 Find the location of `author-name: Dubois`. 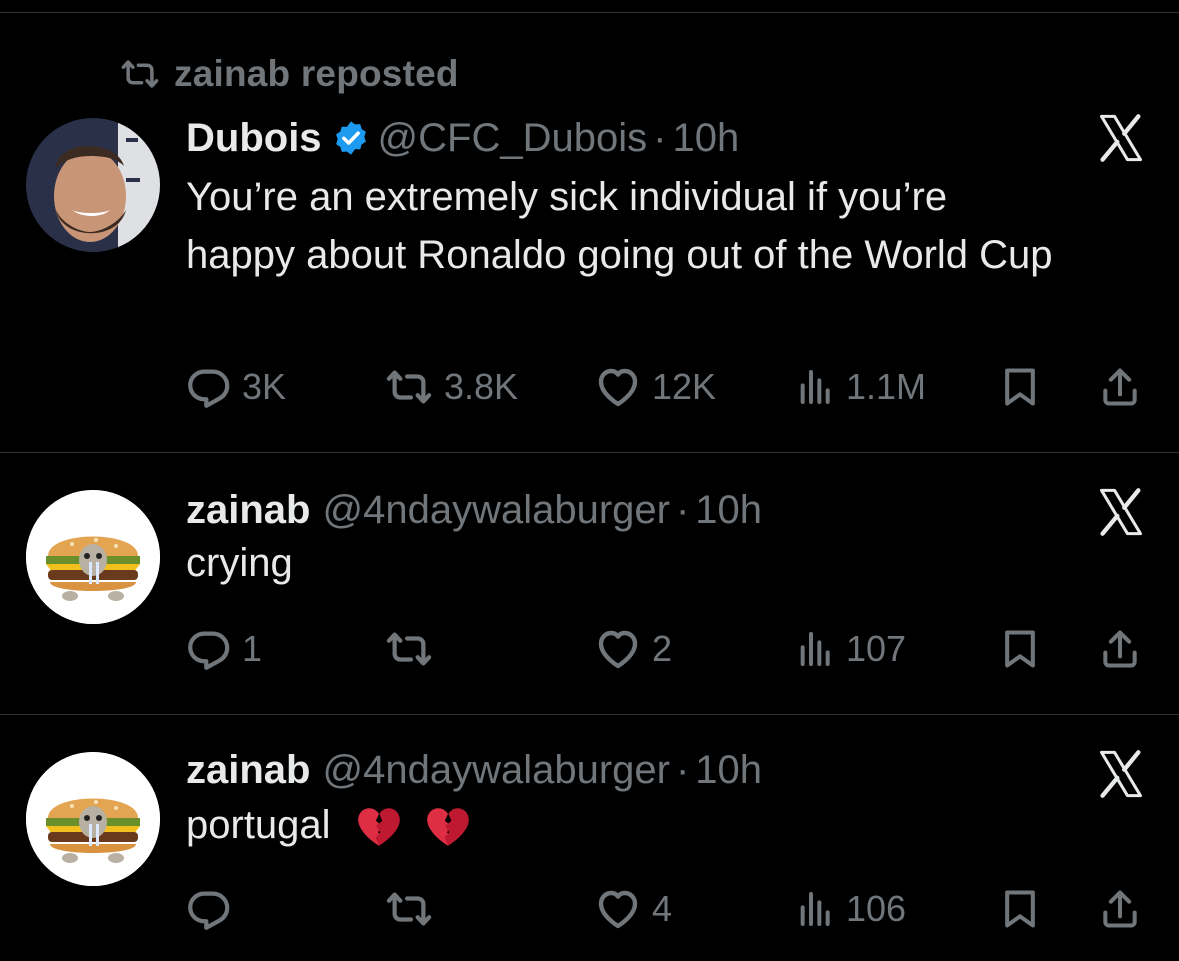

author-name: Dubois is located at coordinates (254, 138).